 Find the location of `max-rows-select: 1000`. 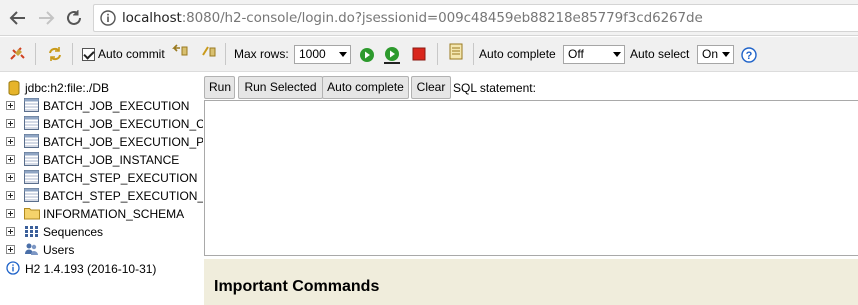

max-rows-select: 1000 is located at coordinates (322, 54).